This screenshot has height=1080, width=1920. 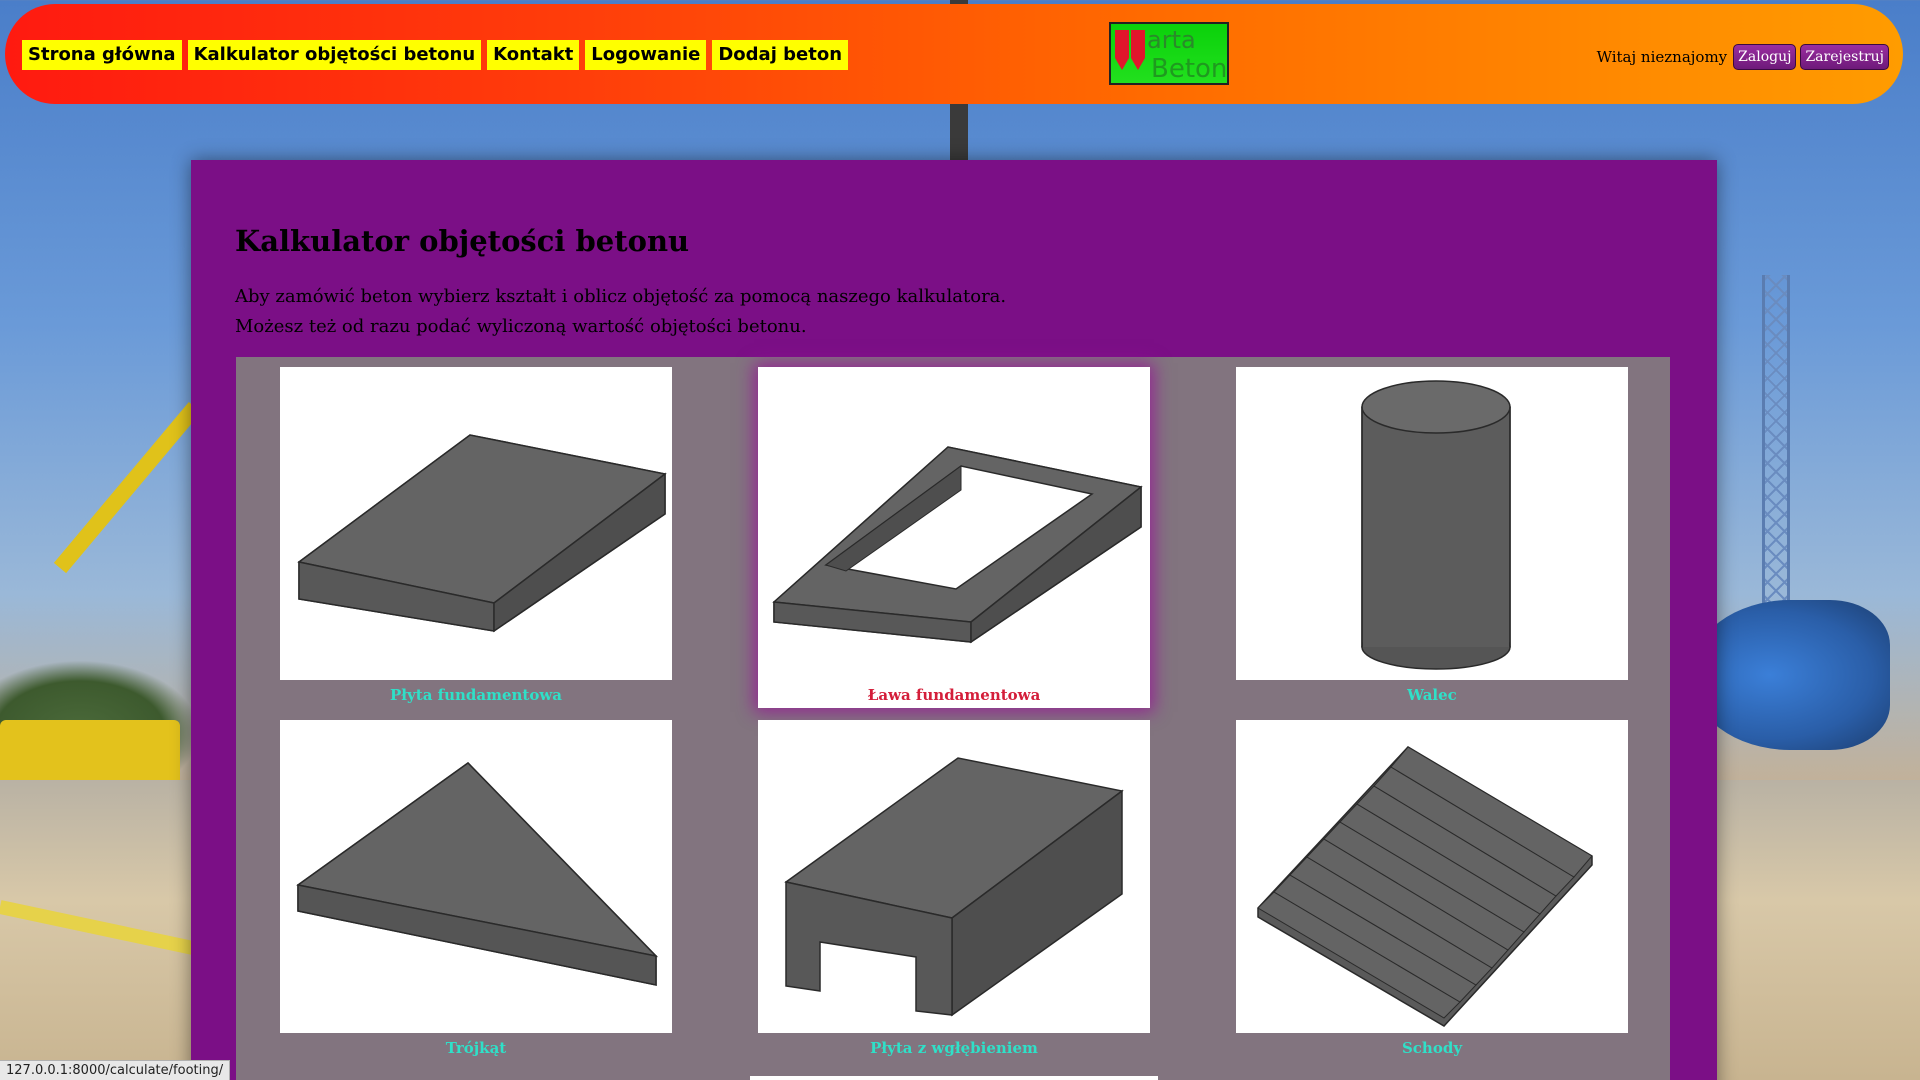 What do you see at coordinates (954, 876) in the screenshot?
I see `recessed-slab-icon` at bounding box center [954, 876].